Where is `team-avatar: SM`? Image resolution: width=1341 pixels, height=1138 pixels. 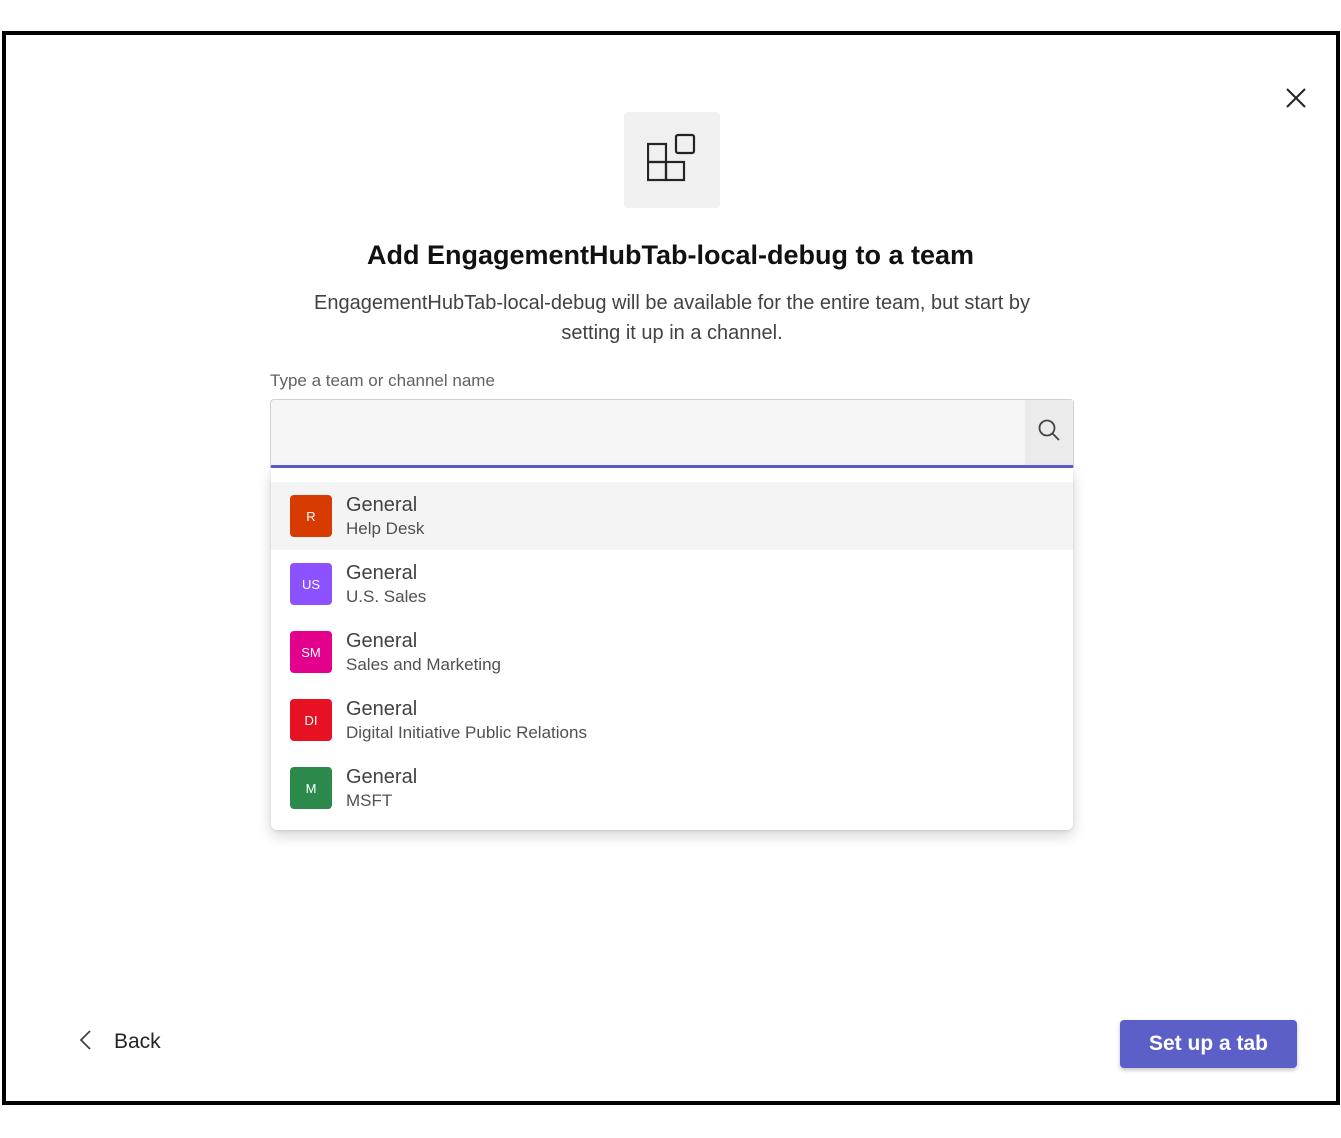 team-avatar: SM is located at coordinates (311, 652).